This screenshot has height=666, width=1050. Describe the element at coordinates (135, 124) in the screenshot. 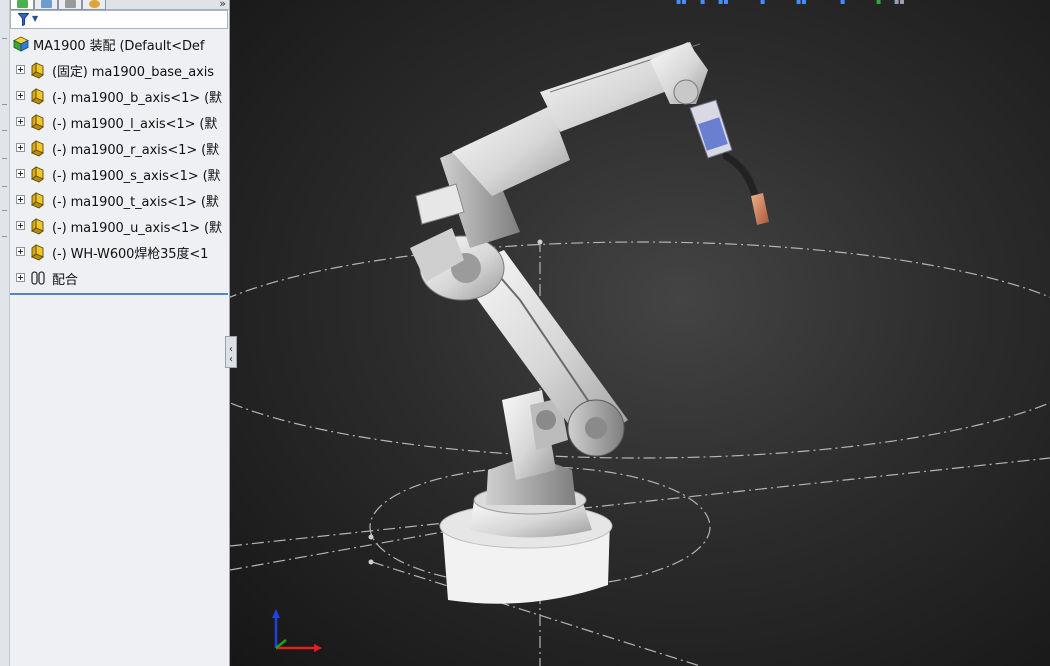

I see `tree-item-label: (-) ma1900_l_axis<1> (默` at that location.